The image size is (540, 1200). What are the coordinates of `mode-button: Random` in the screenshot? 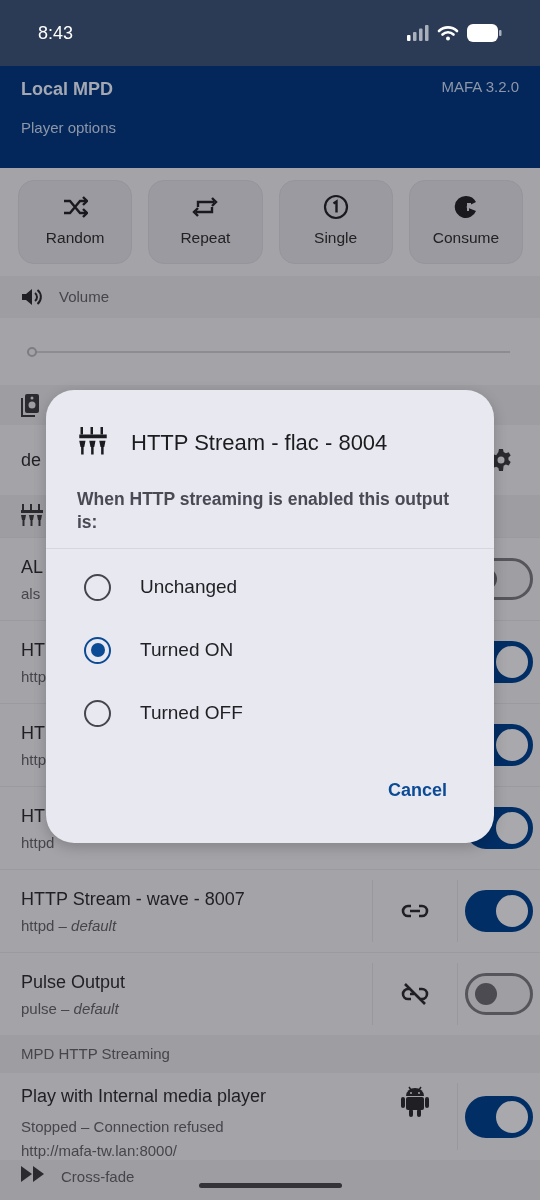 It's located at (75, 222).